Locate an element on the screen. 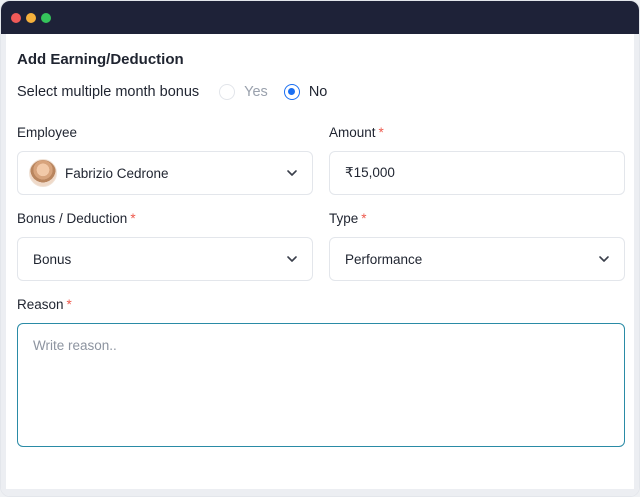 This screenshot has width=640, height=497. amount-label-text: Amount is located at coordinates (352, 132).